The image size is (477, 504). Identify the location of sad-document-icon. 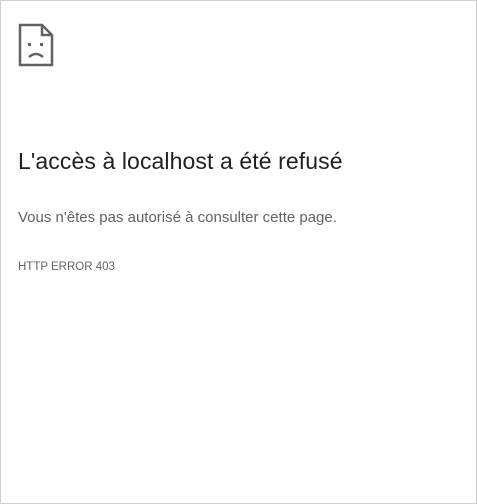
(36, 45).